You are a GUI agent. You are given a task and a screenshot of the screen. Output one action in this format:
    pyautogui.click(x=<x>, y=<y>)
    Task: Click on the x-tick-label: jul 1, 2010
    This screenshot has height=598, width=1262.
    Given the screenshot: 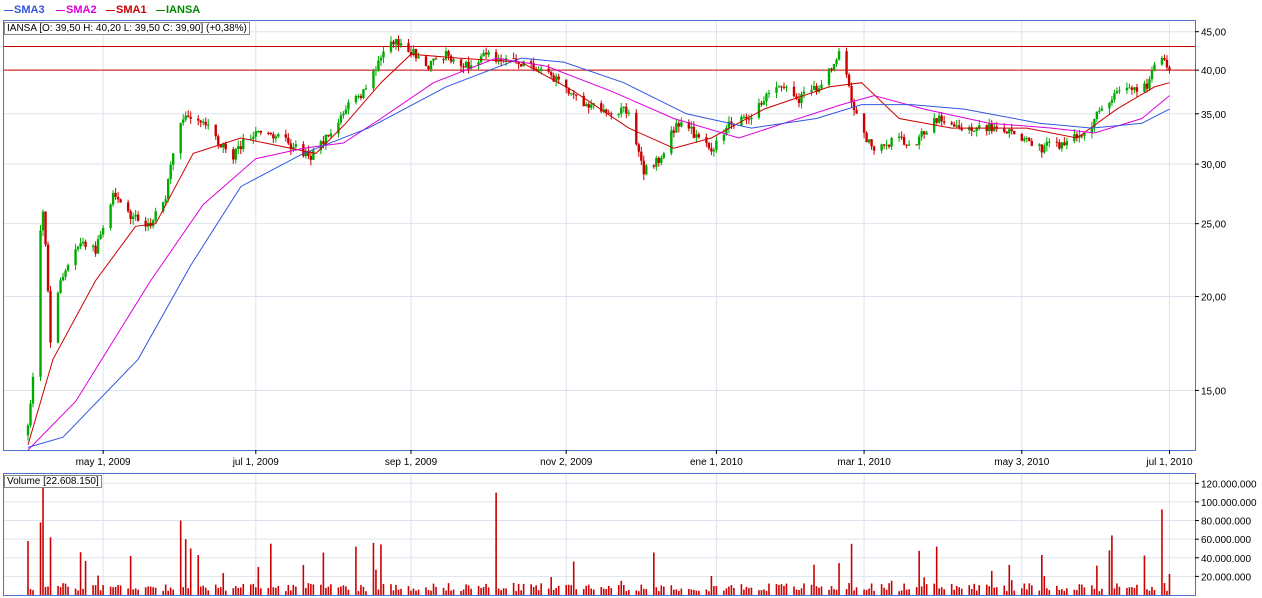 What is the action you would take?
    pyautogui.click(x=1169, y=462)
    